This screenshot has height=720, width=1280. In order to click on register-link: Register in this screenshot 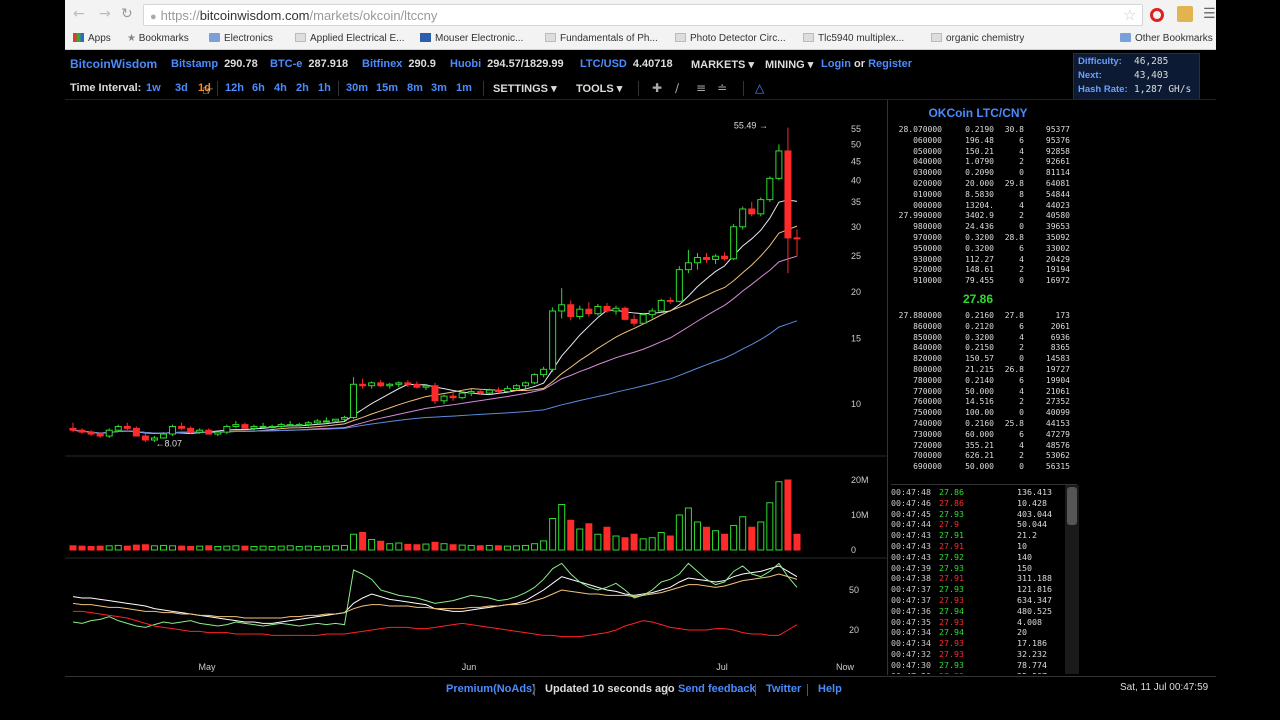, I will do `click(890, 64)`.